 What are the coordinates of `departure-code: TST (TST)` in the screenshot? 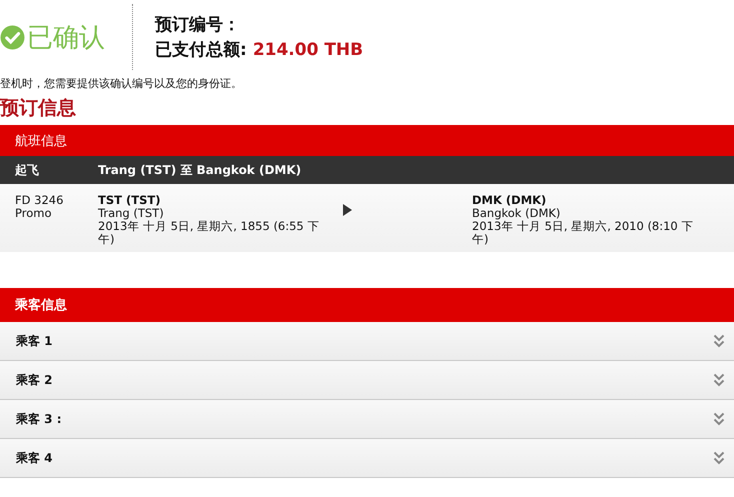 It's located at (130, 200).